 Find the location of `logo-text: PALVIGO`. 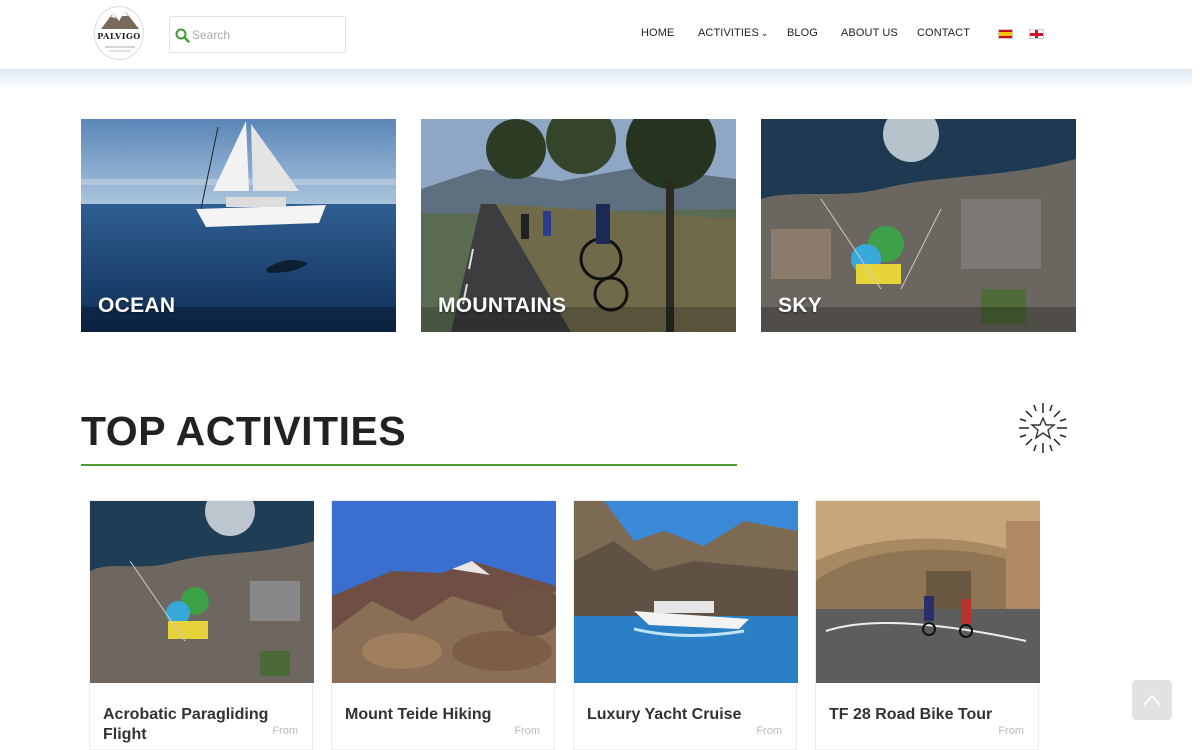

logo-text: PALVIGO is located at coordinates (119, 36).